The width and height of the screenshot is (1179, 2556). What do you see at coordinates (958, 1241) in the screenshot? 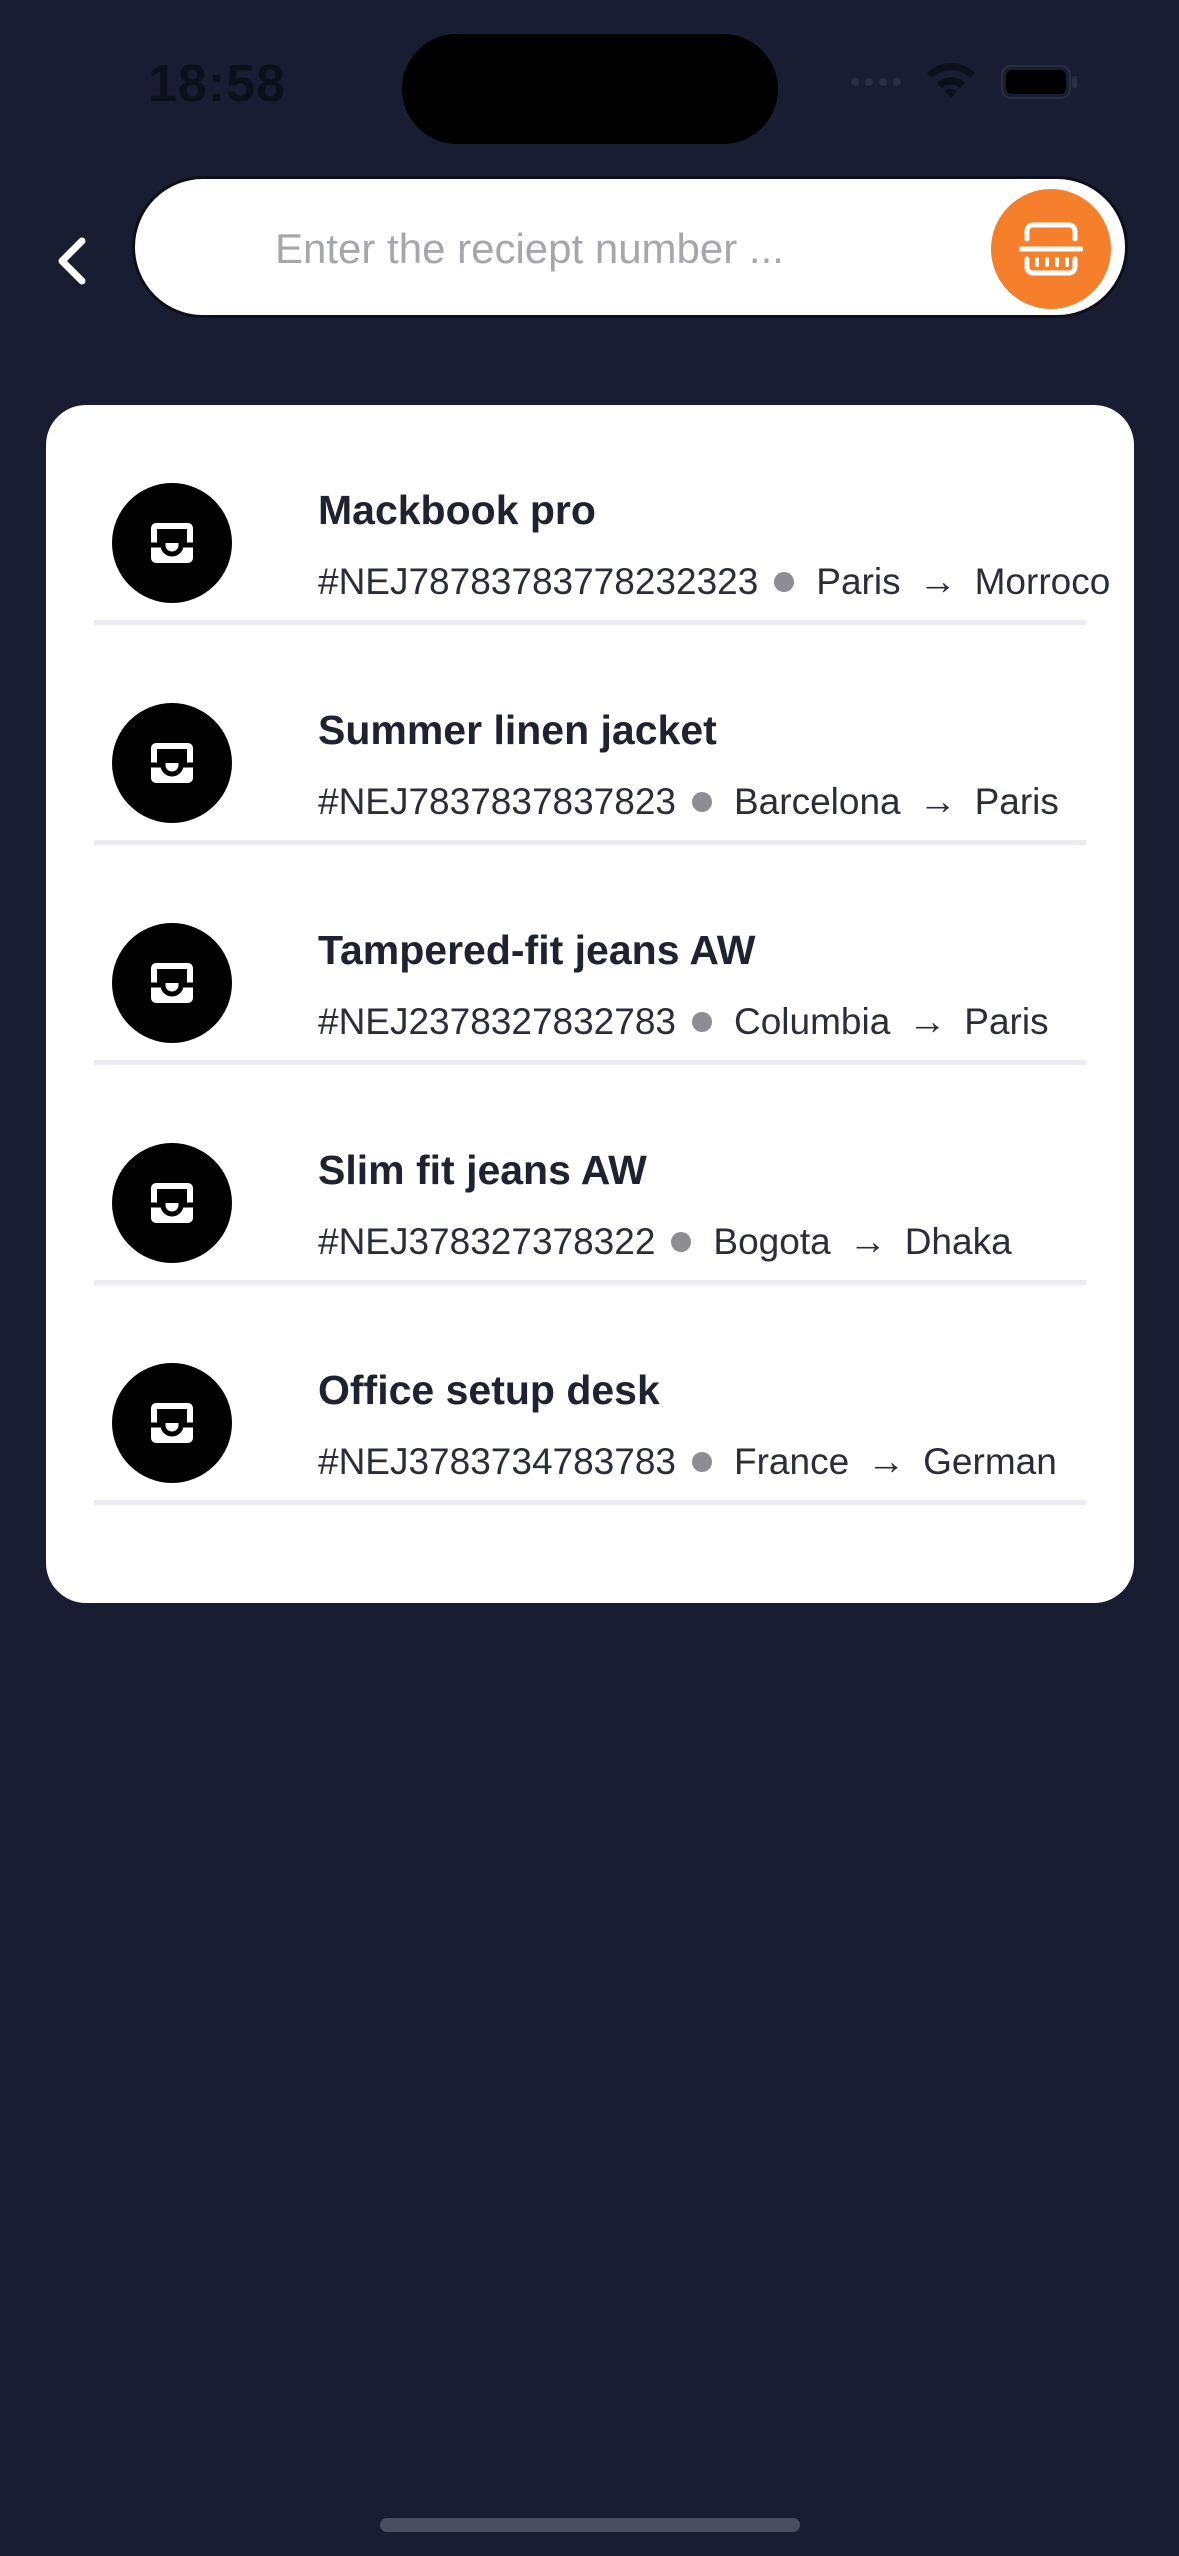
I see `destination-city: Dhaka` at bounding box center [958, 1241].